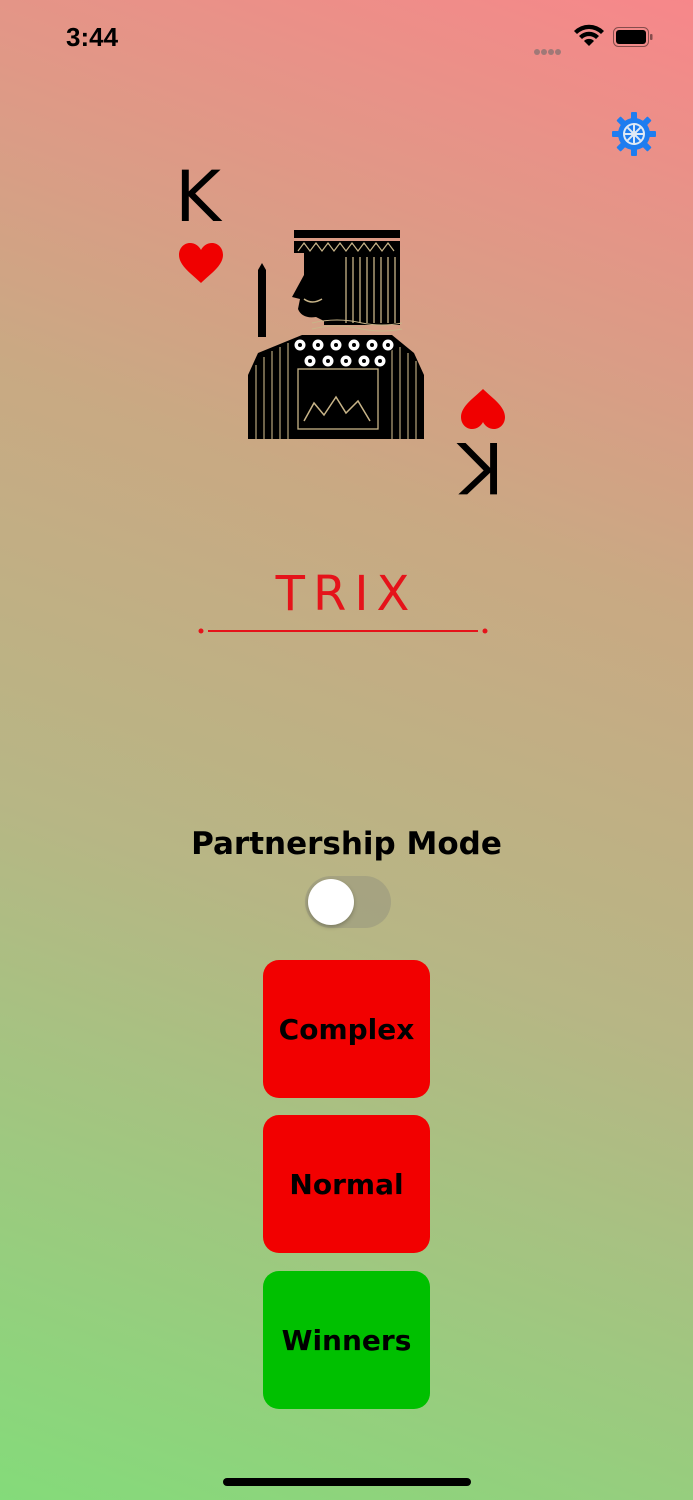 The height and width of the screenshot is (1500, 693). What do you see at coordinates (548, 49) in the screenshot?
I see `cellular-signal-icon` at bounding box center [548, 49].